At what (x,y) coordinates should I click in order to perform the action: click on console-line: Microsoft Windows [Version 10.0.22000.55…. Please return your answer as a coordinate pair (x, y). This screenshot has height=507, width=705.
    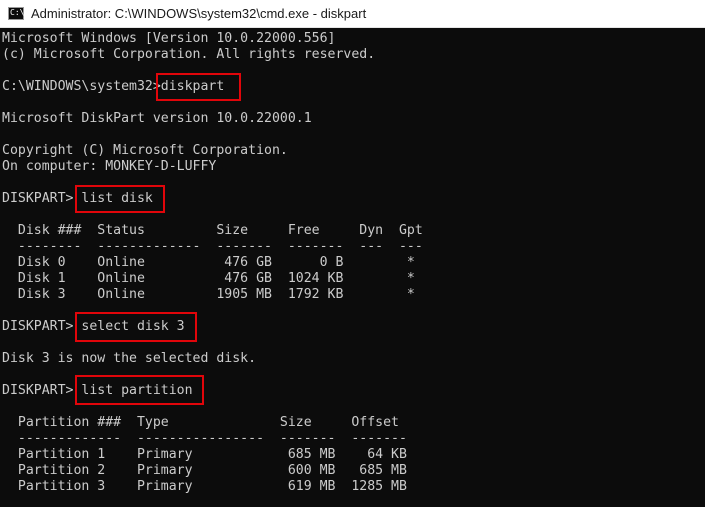
    Looking at the image, I should click on (169, 38).